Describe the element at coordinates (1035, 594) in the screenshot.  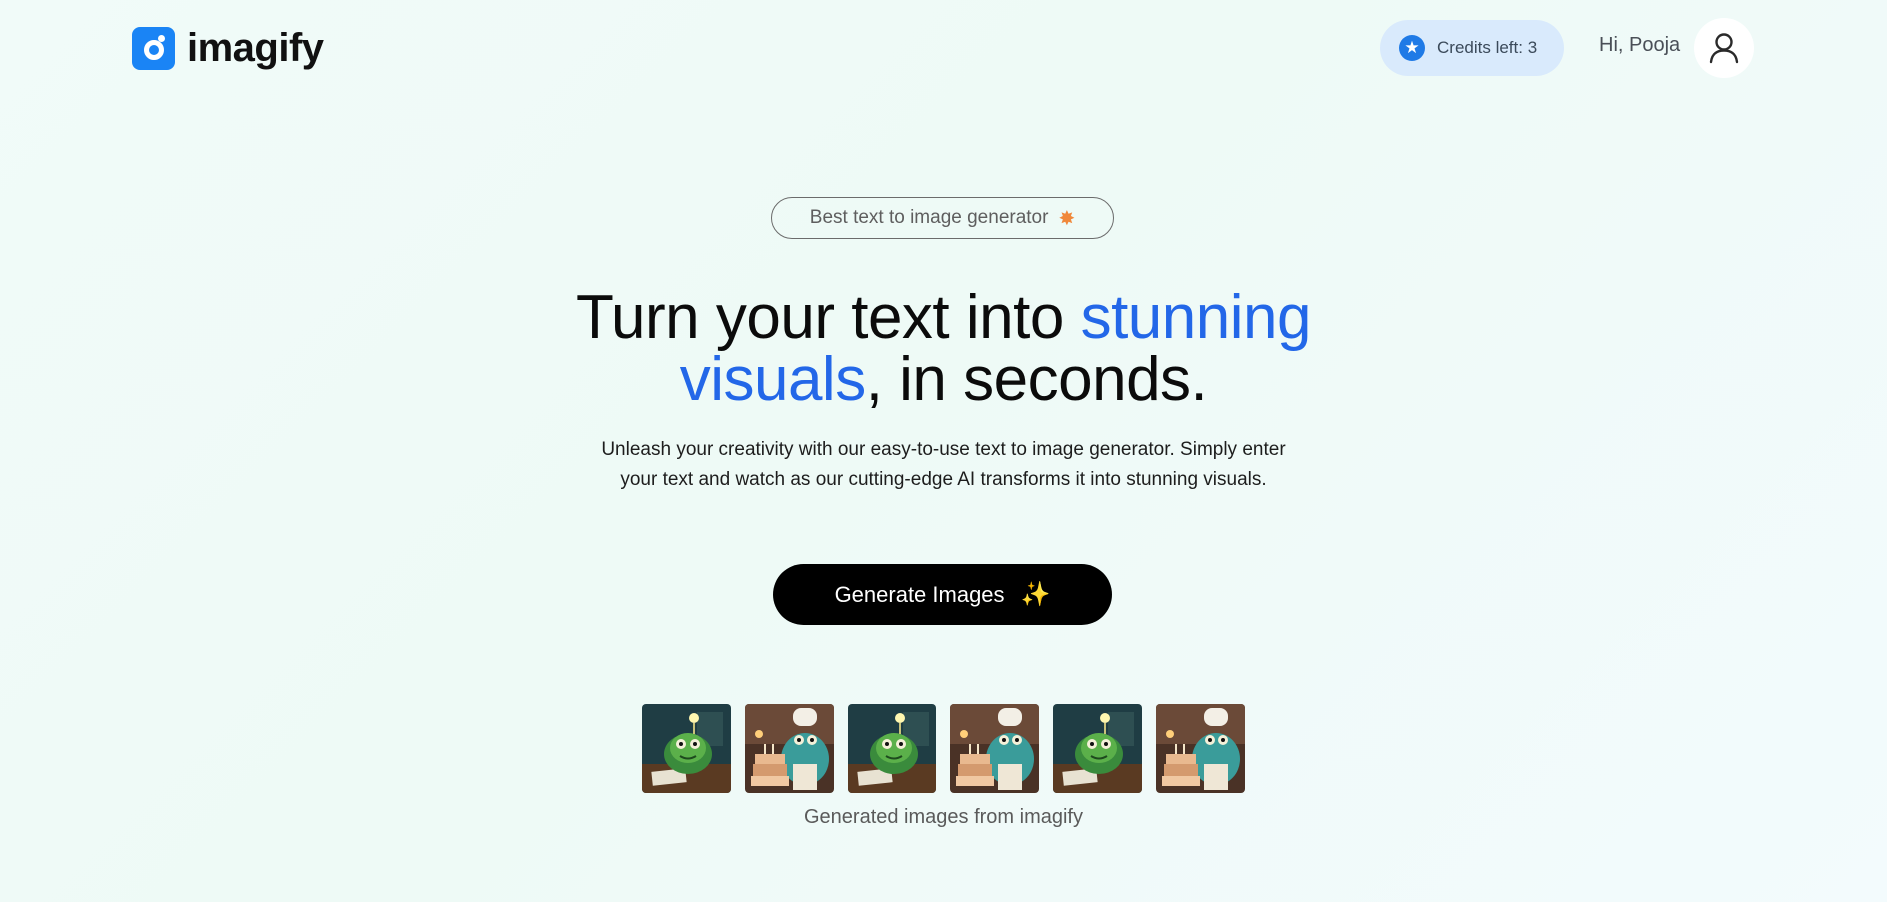
I see `sparkles-icon: ✨` at that location.